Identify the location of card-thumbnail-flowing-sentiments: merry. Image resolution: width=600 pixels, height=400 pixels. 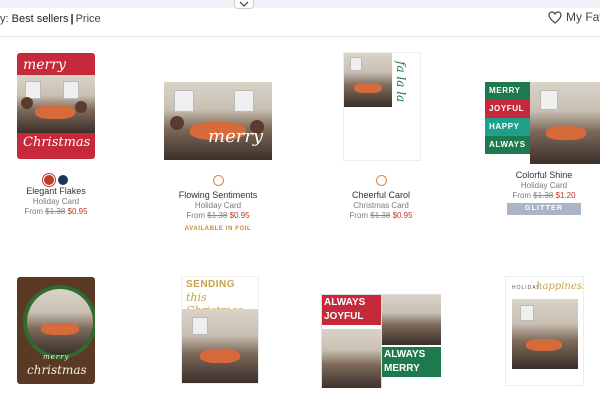
(218, 121).